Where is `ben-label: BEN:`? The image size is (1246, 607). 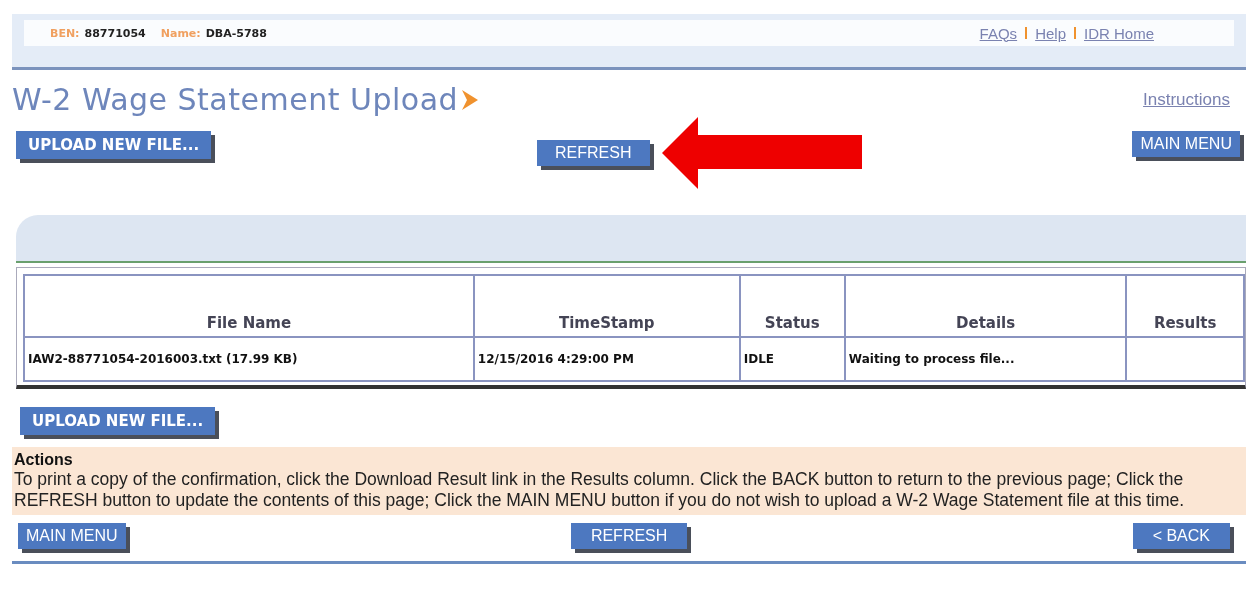
ben-label: BEN: is located at coordinates (65, 33).